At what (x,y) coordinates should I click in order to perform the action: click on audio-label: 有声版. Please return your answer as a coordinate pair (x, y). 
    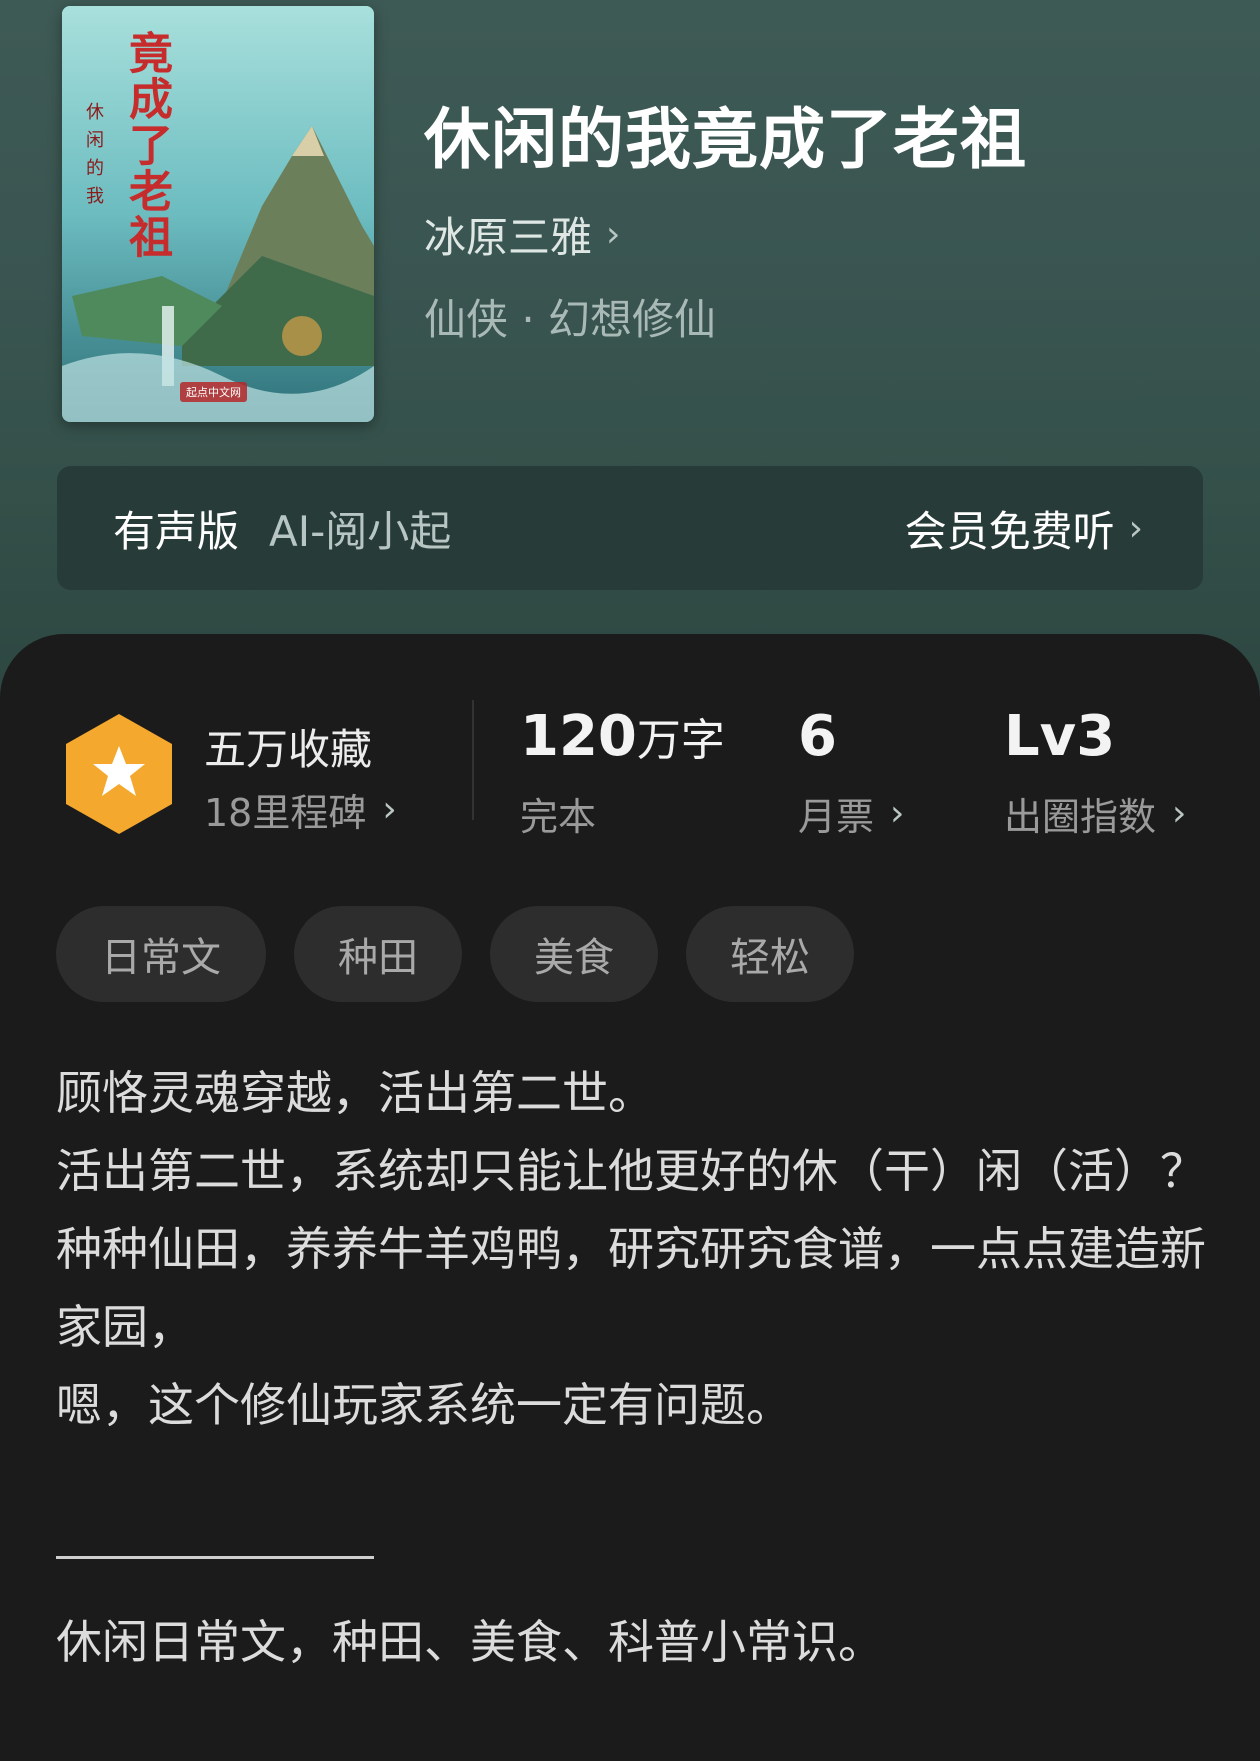
    Looking at the image, I should click on (176, 531).